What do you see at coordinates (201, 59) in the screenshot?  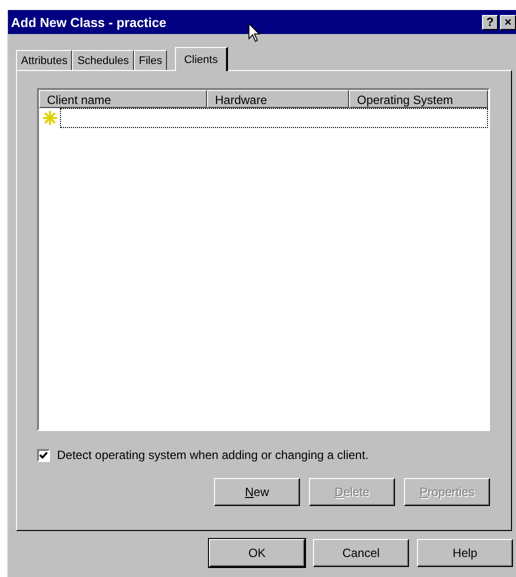 I see `tab: Clients` at bounding box center [201, 59].